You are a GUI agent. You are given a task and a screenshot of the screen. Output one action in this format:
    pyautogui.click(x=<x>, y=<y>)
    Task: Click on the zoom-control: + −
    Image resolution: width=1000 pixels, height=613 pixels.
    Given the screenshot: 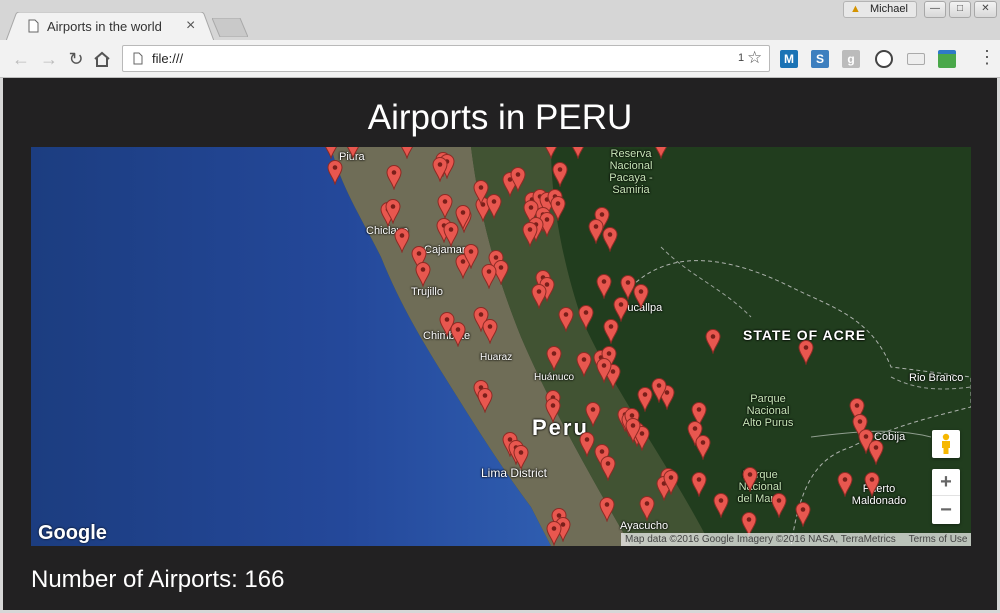 What is the action you would take?
    pyautogui.click(x=946, y=496)
    